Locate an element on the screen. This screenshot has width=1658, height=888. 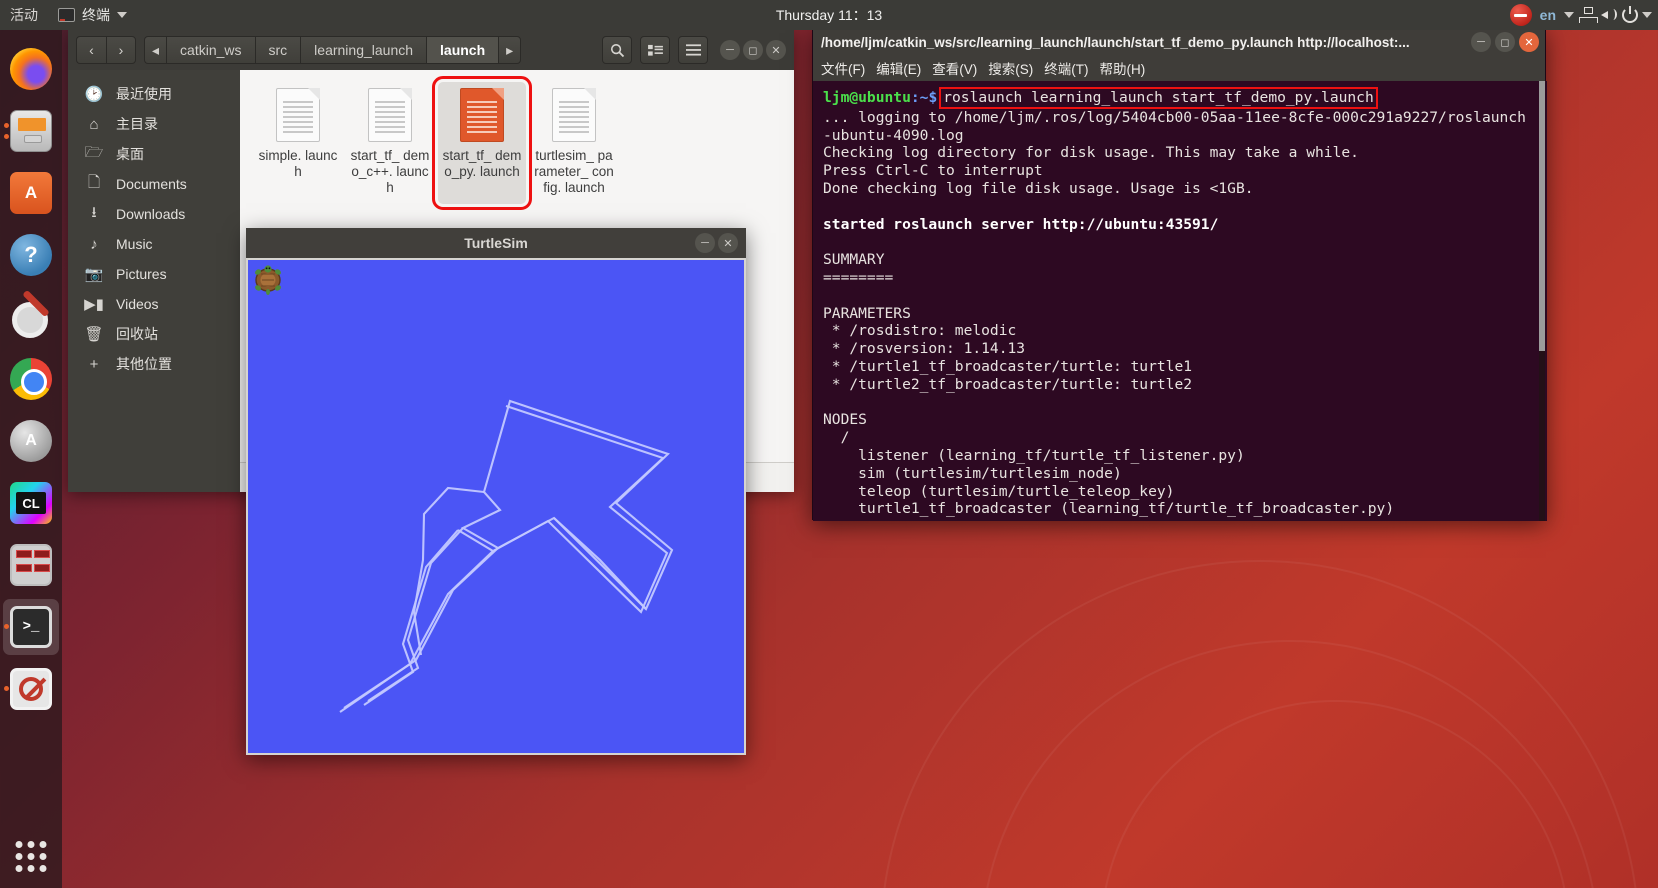
terminal-scrollbar is located at coordinates (1542, 301).